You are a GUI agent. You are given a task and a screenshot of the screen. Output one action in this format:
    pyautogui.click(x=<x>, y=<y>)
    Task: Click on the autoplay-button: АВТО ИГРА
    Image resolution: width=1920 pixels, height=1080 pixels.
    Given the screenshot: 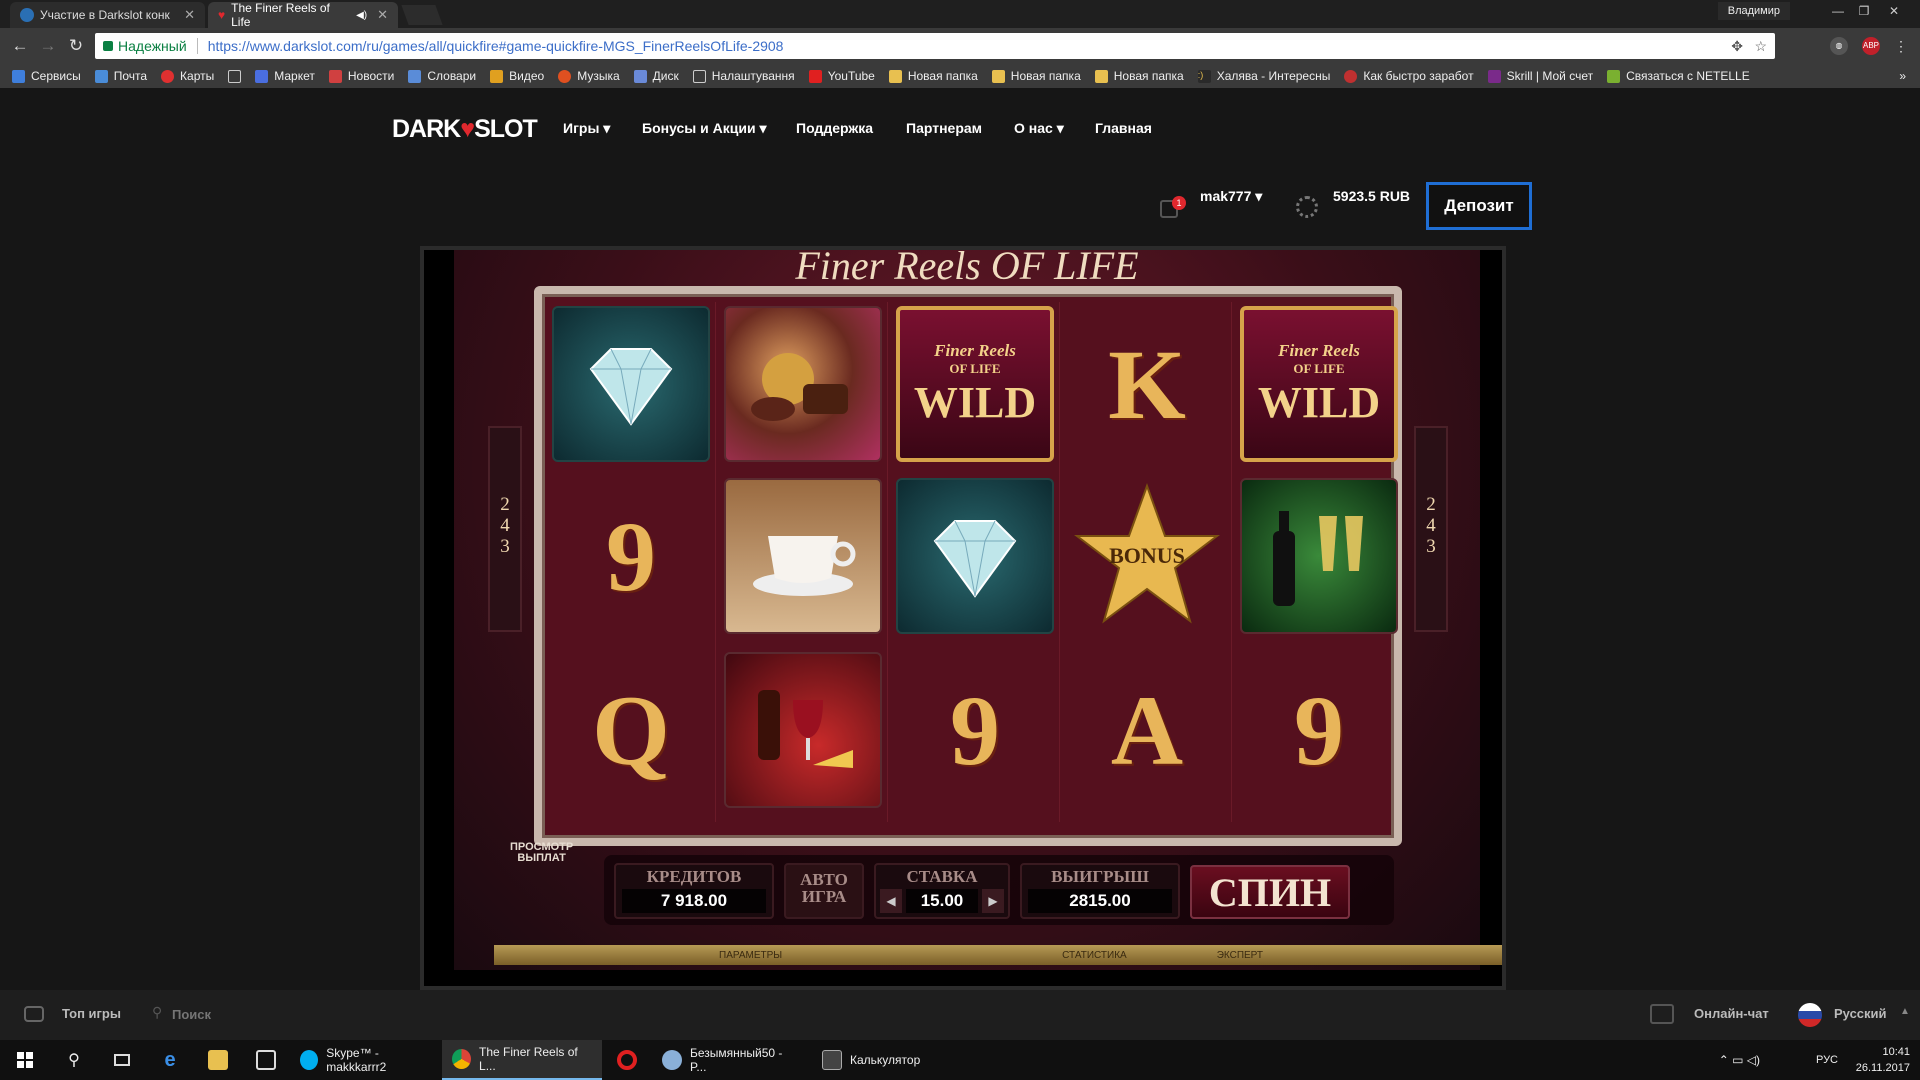 What is the action you would take?
    pyautogui.click(x=824, y=891)
    